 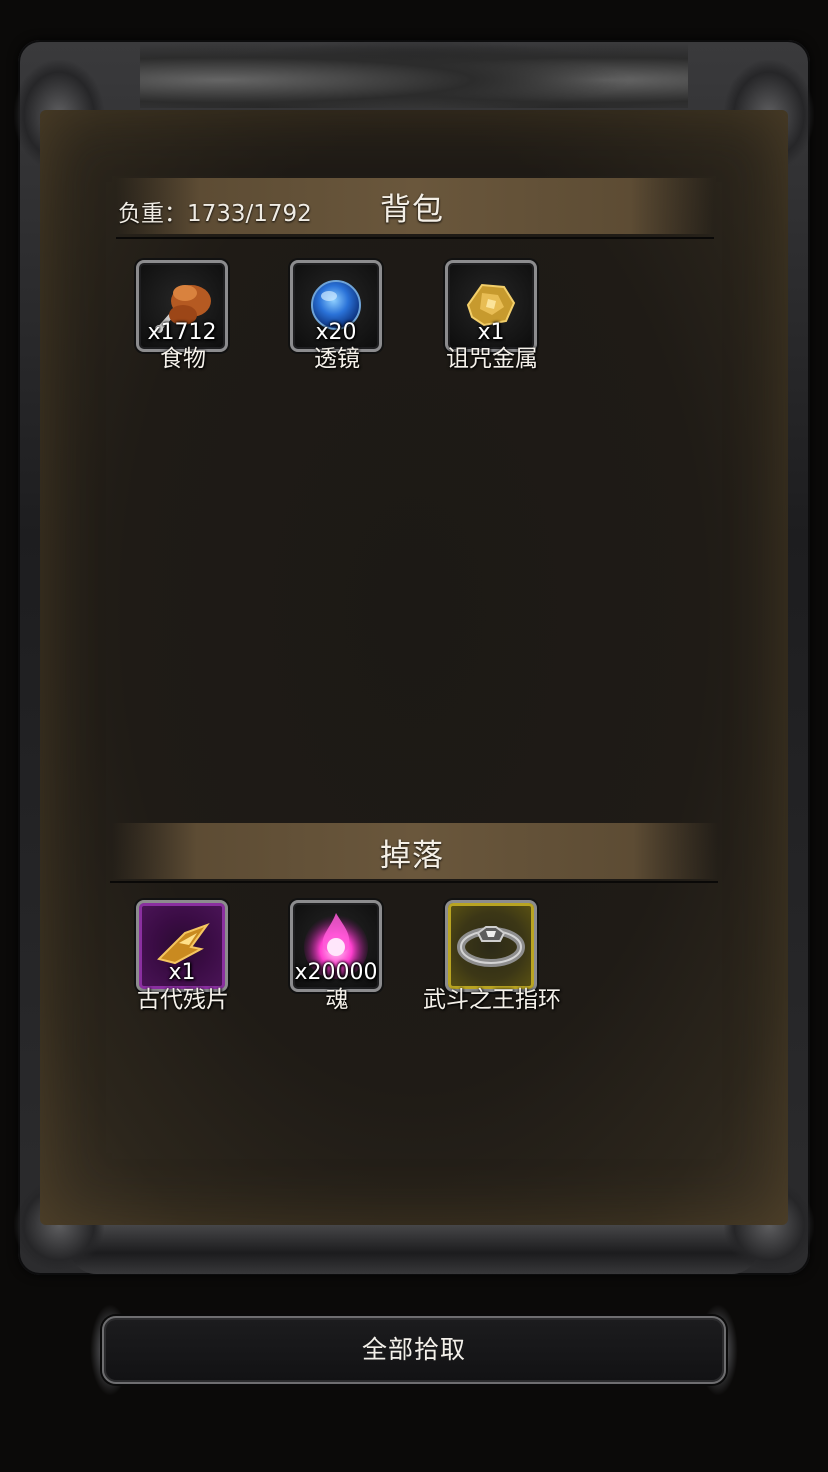 What do you see at coordinates (492, 1000) in the screenshot?
I see `item-name: 武斗之王指环` at bounding box center [492, 1000].